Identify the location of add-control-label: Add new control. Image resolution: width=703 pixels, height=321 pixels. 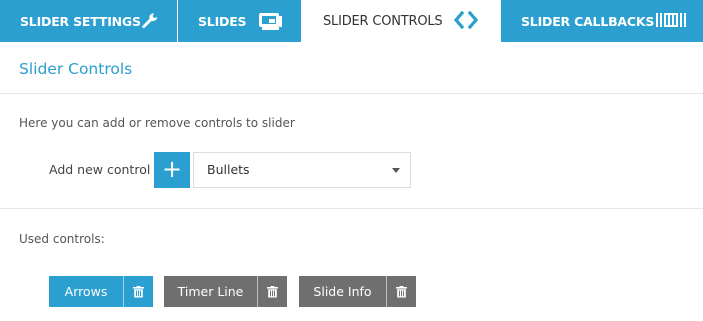
(100, 169).